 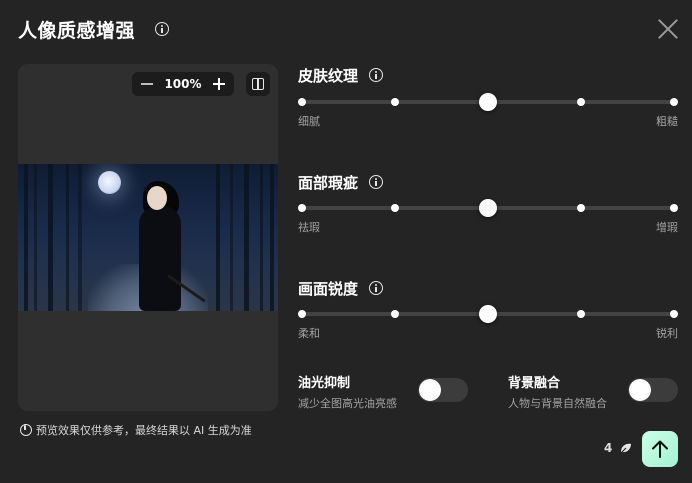 I want to click on preview-image, so click(x=148, y=237).